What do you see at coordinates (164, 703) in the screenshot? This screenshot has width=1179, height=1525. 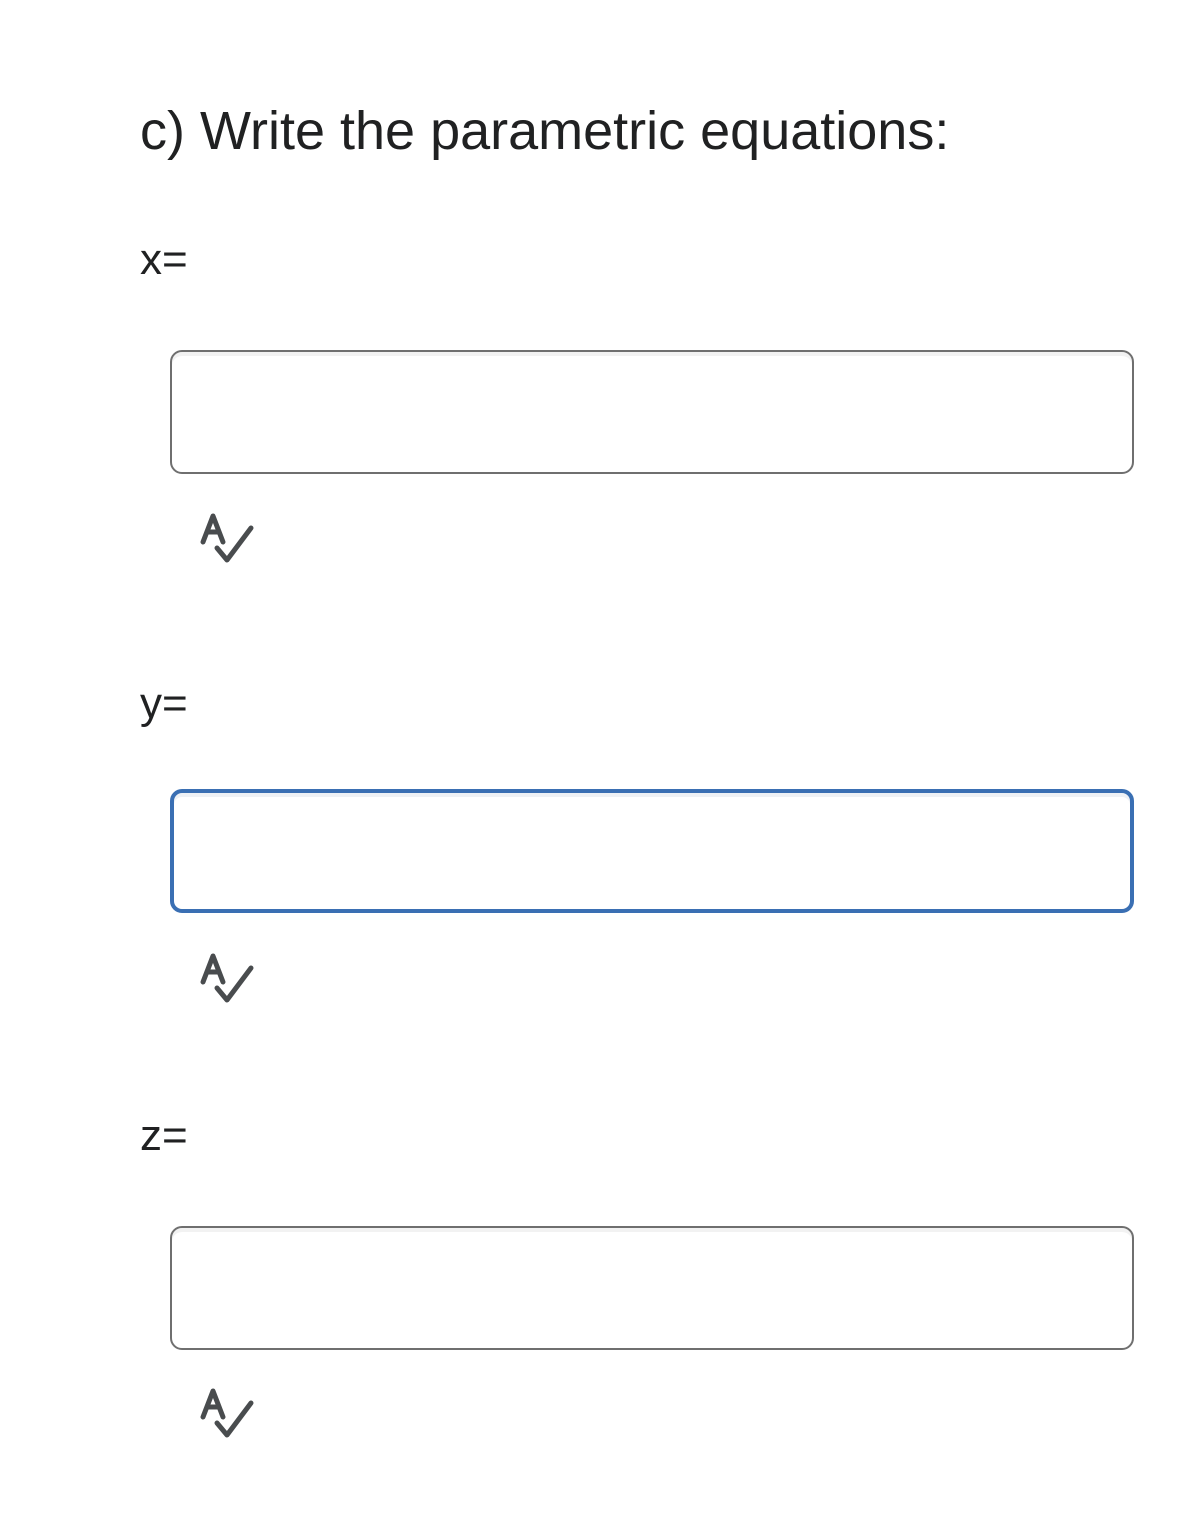 I see `y-label: y=` at bounding box center [164, 703].